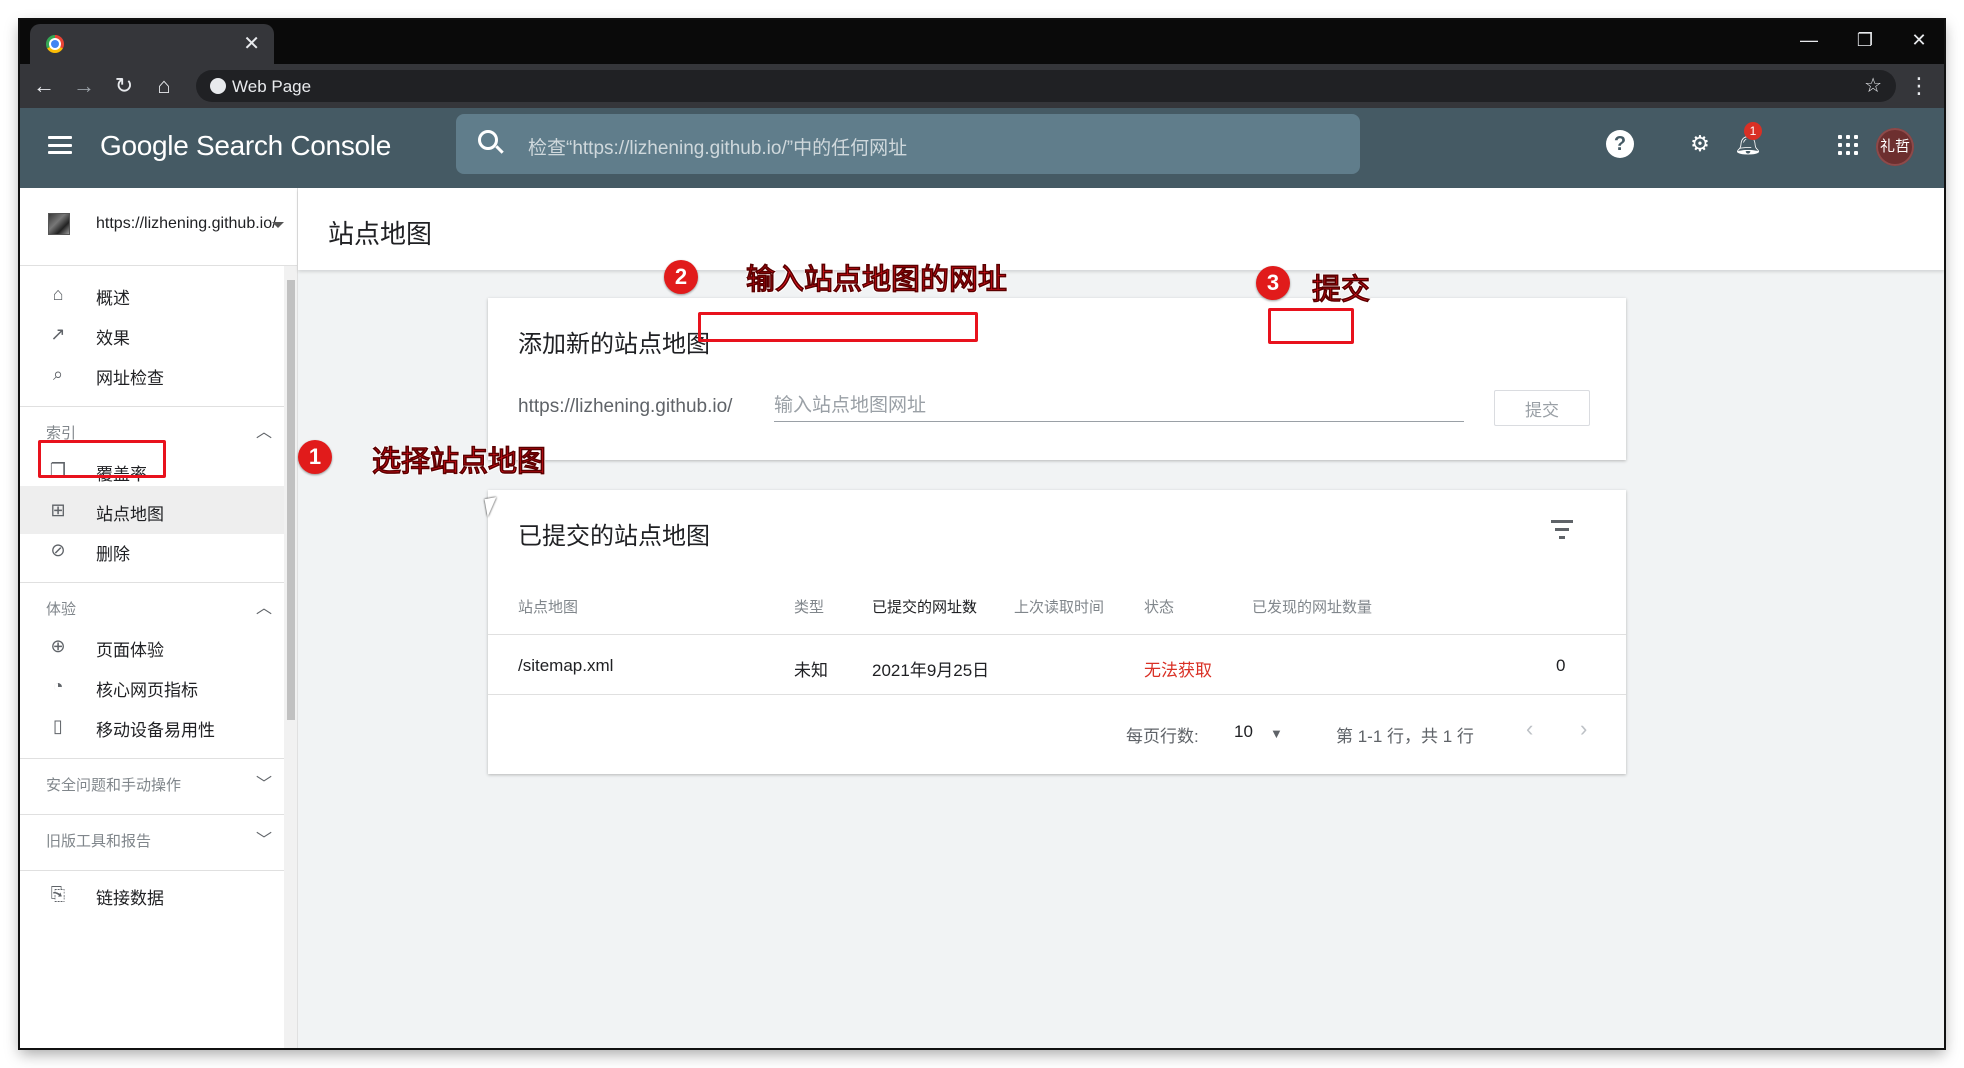 Image resolution: width=1964 pixels, height=1068 pixels. What do you see at coordinates (58, 334) in the screenshot?
I see `trending-up-icon: ↗` at bounding box center [58, 334].